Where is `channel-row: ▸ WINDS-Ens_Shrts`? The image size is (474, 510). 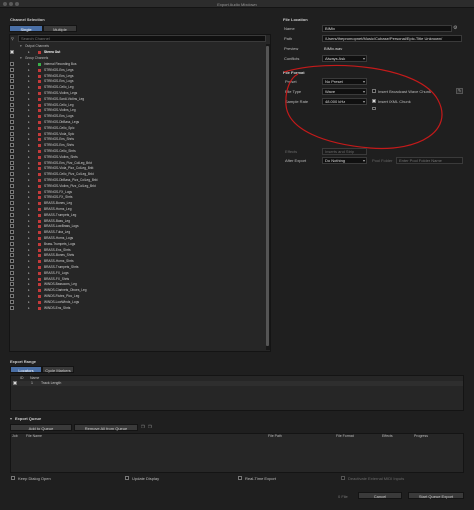 channel-row: ▸ WINDS-Ens_Shrts is located at coordinates (137, 308).